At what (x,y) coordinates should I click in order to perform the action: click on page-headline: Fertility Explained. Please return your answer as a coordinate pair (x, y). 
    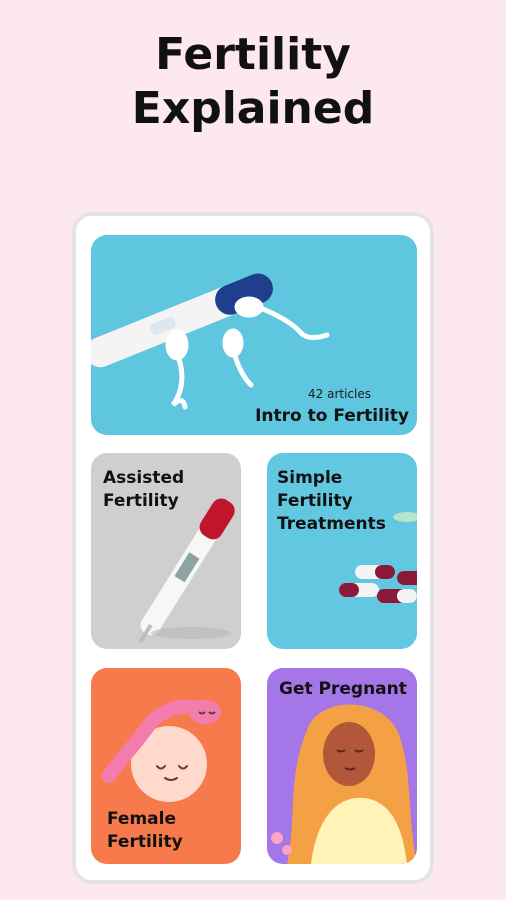
    Looking at the image, I should click on (253, 82).